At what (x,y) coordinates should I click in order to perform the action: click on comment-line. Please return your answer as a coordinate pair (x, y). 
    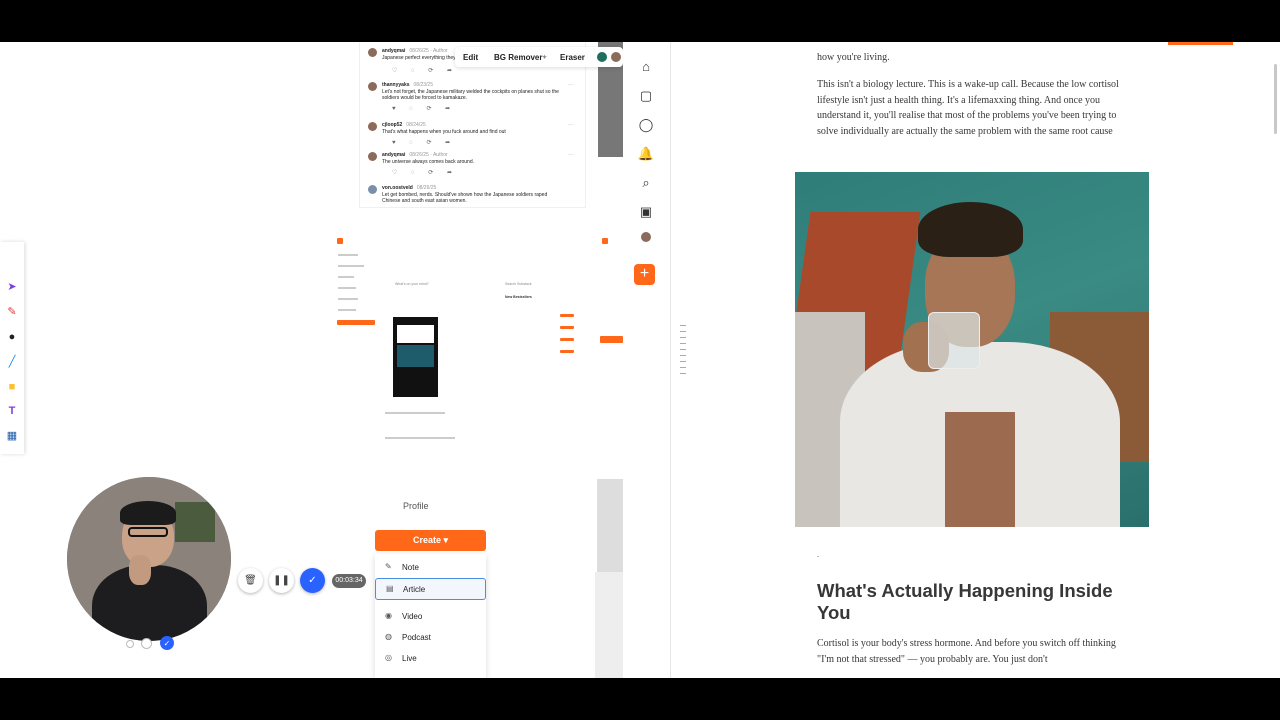
    Looking at the image, I should click on (420, 438).